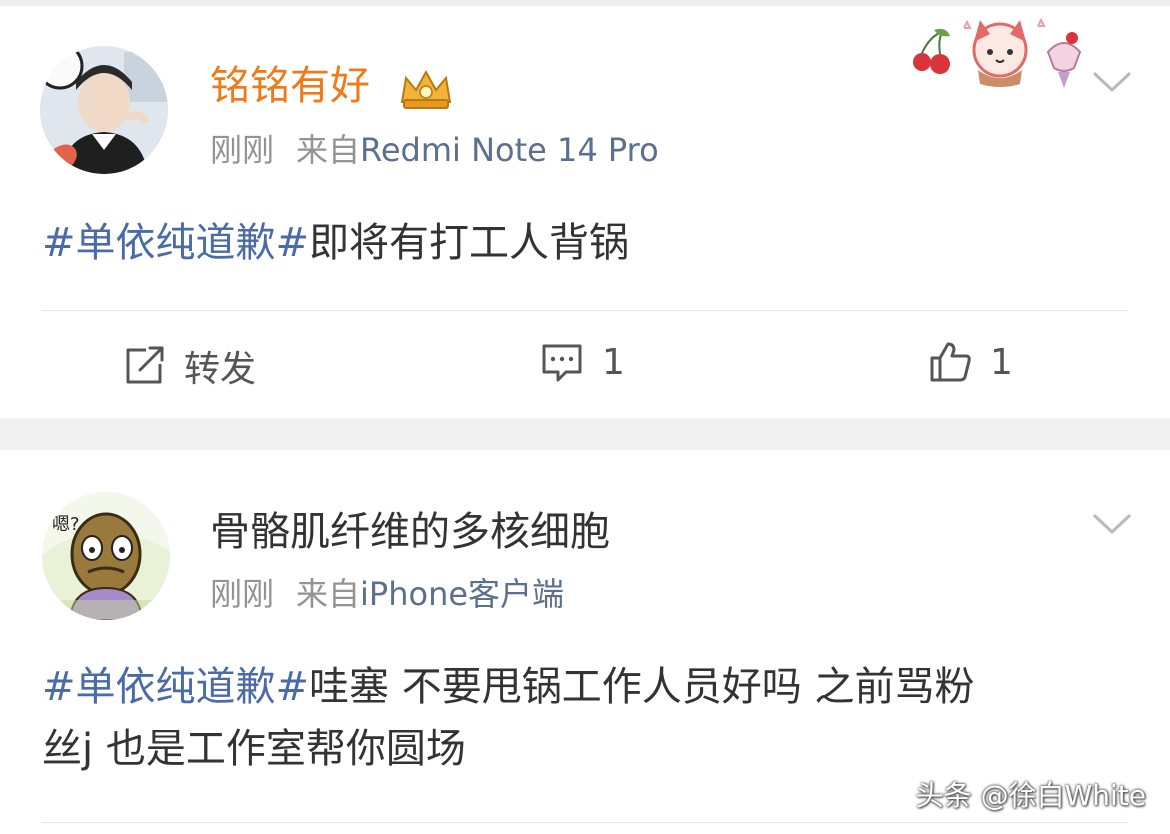 The image size is (1170, 834). Describe the element at coordinates (220, 369) in the screenshot. I see `repost-label: 转发` at that location.